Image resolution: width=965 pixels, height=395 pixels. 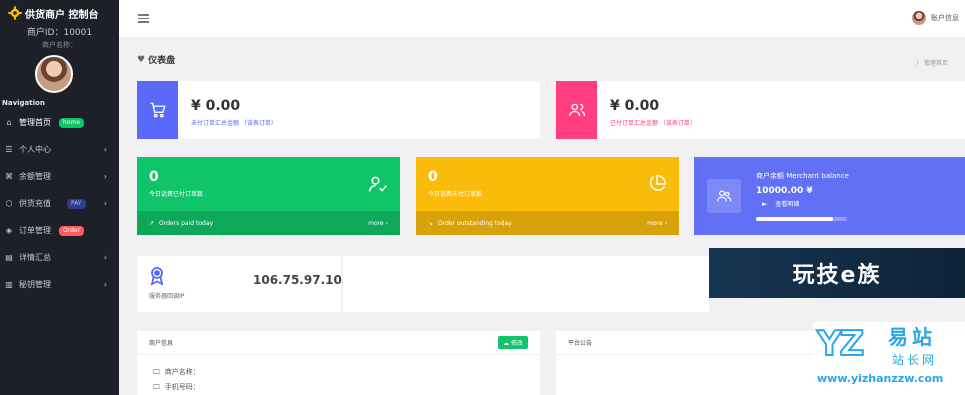 I want to click on unpaid-label: 未付订单汇总金额 （该表订单）, so click(x=234, y=123).